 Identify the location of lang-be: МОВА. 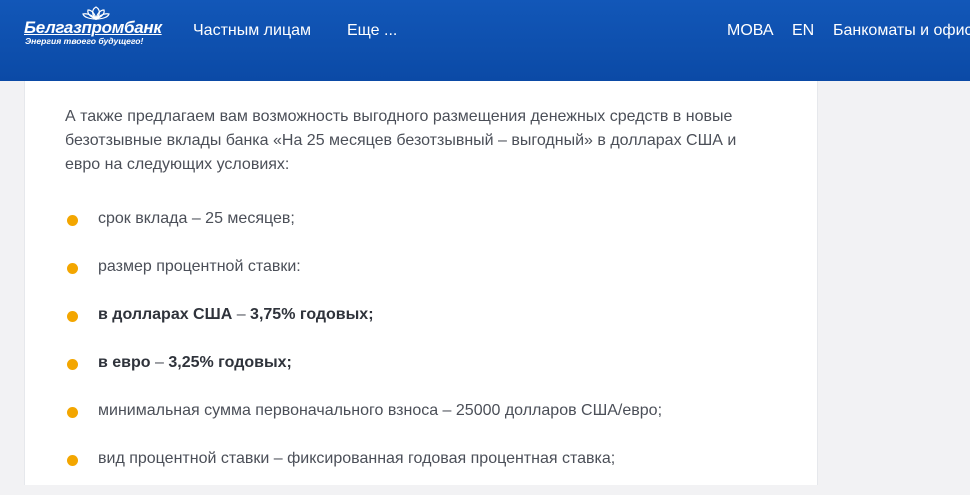
(750, 31).